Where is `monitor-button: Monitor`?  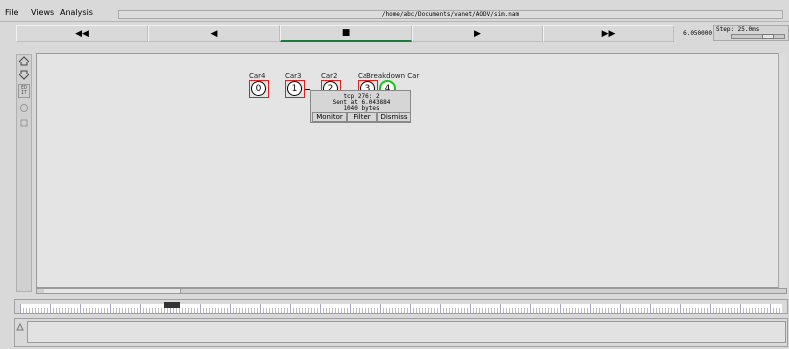 monitor-button: Monitor is located at coordinates (329, 117).